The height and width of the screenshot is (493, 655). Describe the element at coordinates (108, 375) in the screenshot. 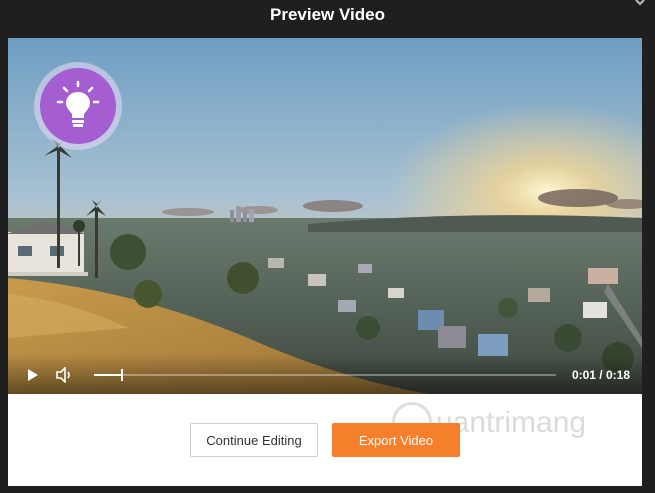

I see `seek-progress` at that location.